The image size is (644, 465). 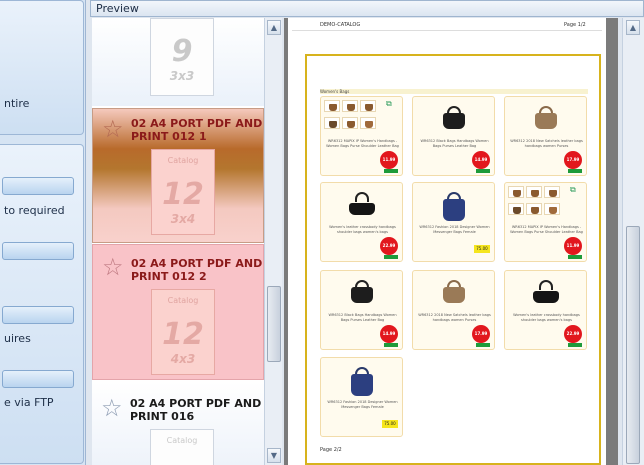 I want to click on template-thumbnail: Catalog 12 4x3, so click(x=183, y=332).